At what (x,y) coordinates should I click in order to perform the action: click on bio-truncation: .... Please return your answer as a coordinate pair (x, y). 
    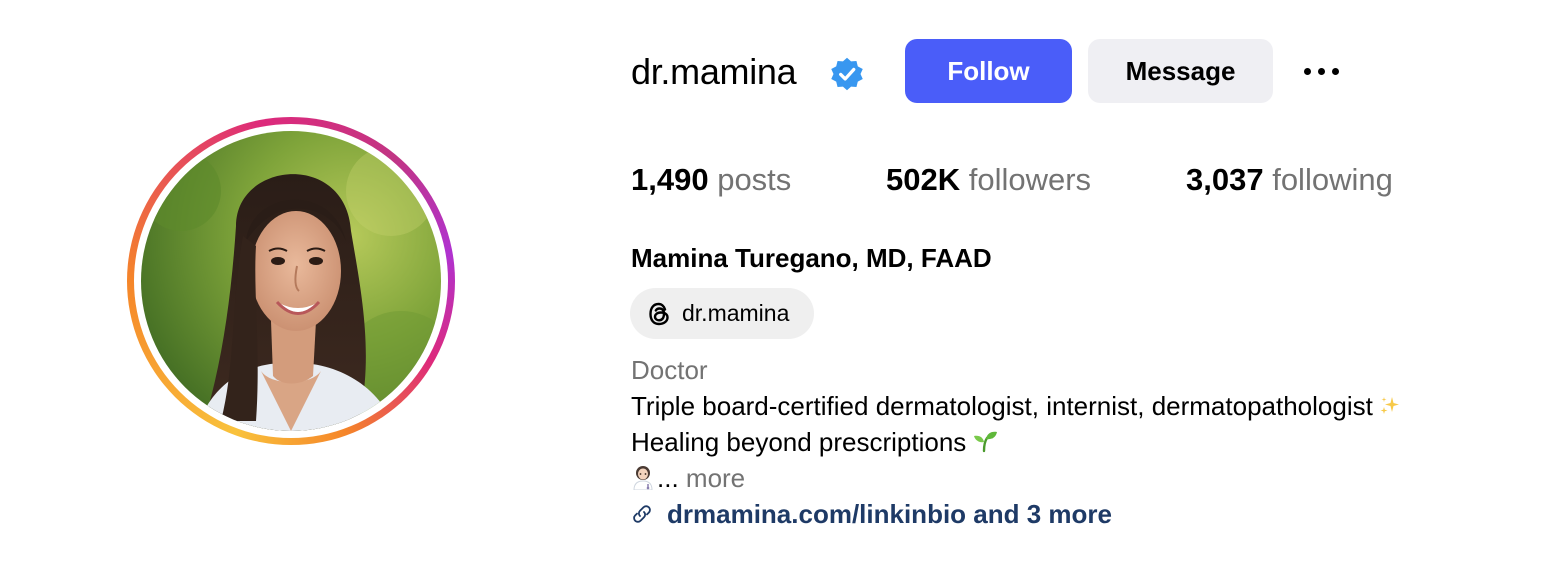
    Looking at the image, I should click on (668, 478).